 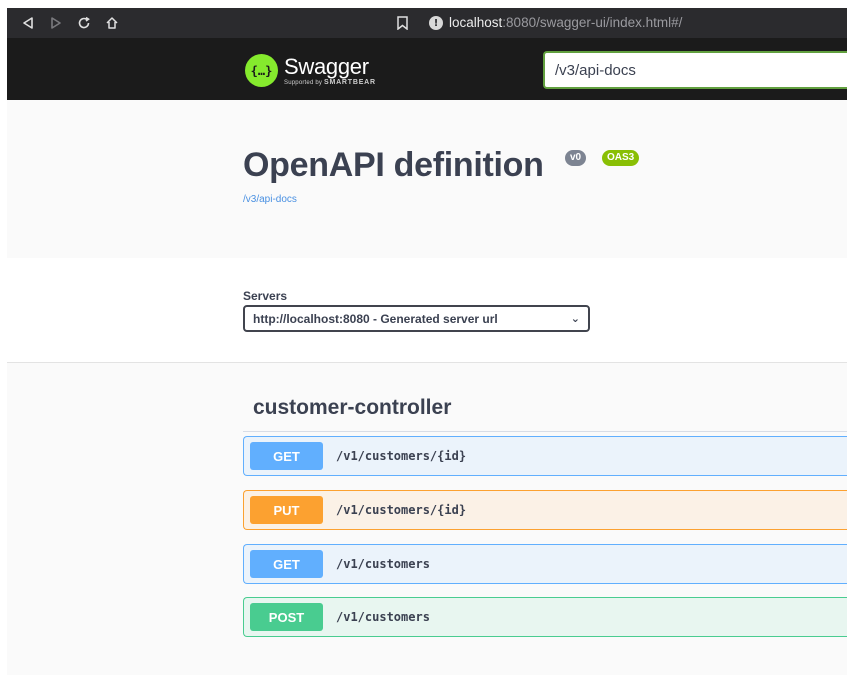 I want to click on opblock-get-customer-by-id: GET /v1/customers/{id}, so click(x=545, y=456).